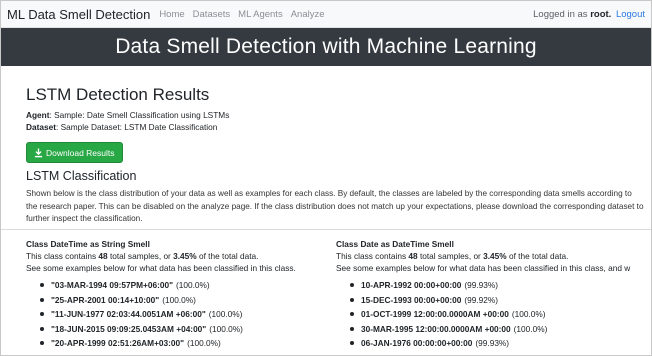  Describe the element at coordinates (118, 94) in the screenshot. I see `results-title: LSTM Detection Results` at that location.